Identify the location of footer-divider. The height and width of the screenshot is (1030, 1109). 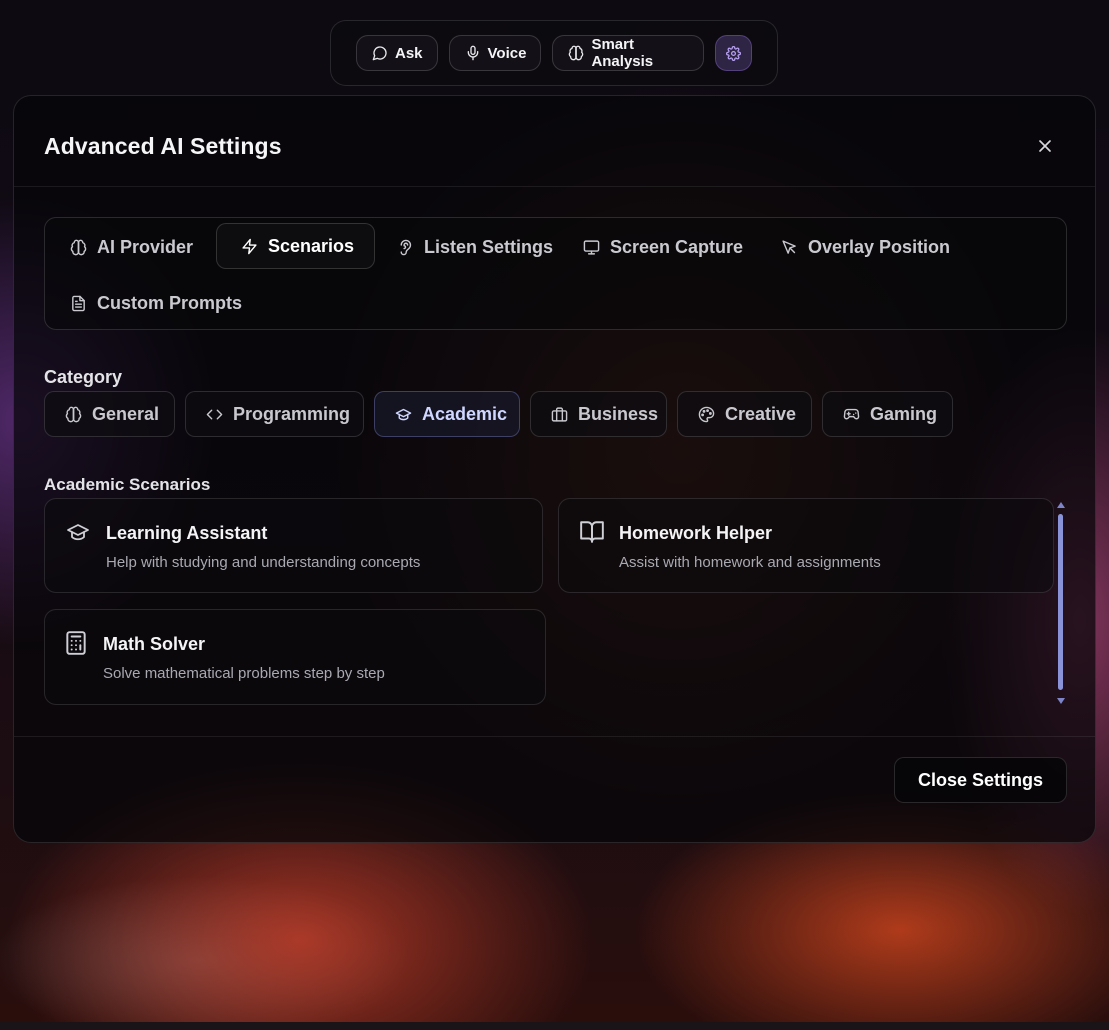
(554, 736).